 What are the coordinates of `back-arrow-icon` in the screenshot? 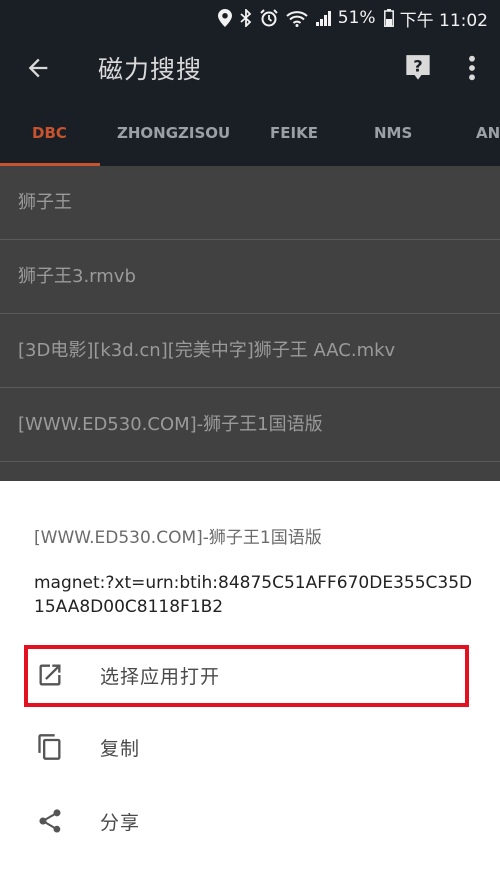 It's located at (38, 68).